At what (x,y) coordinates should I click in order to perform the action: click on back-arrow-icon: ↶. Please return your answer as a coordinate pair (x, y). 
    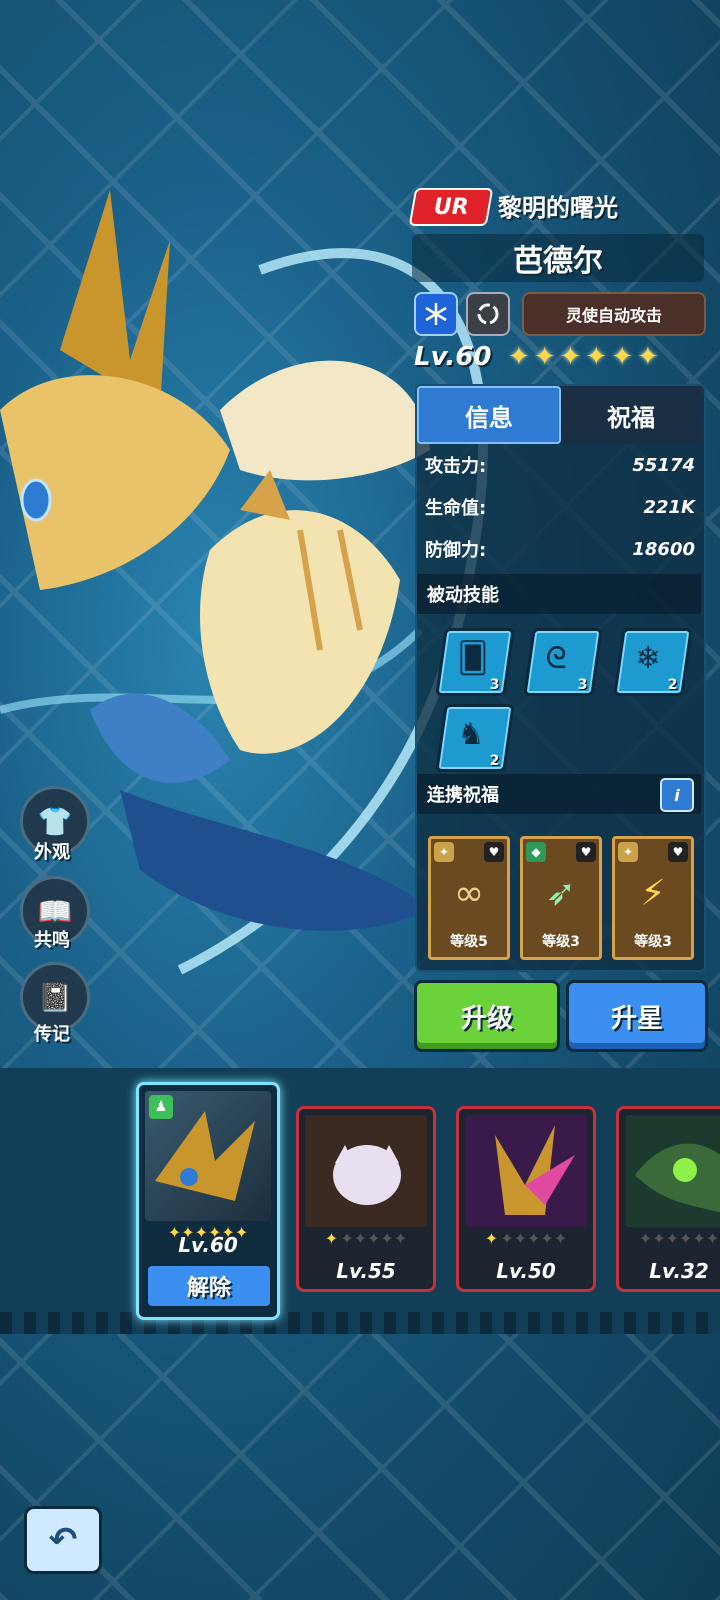
    Looking at the image, I should click on (63, 1540).